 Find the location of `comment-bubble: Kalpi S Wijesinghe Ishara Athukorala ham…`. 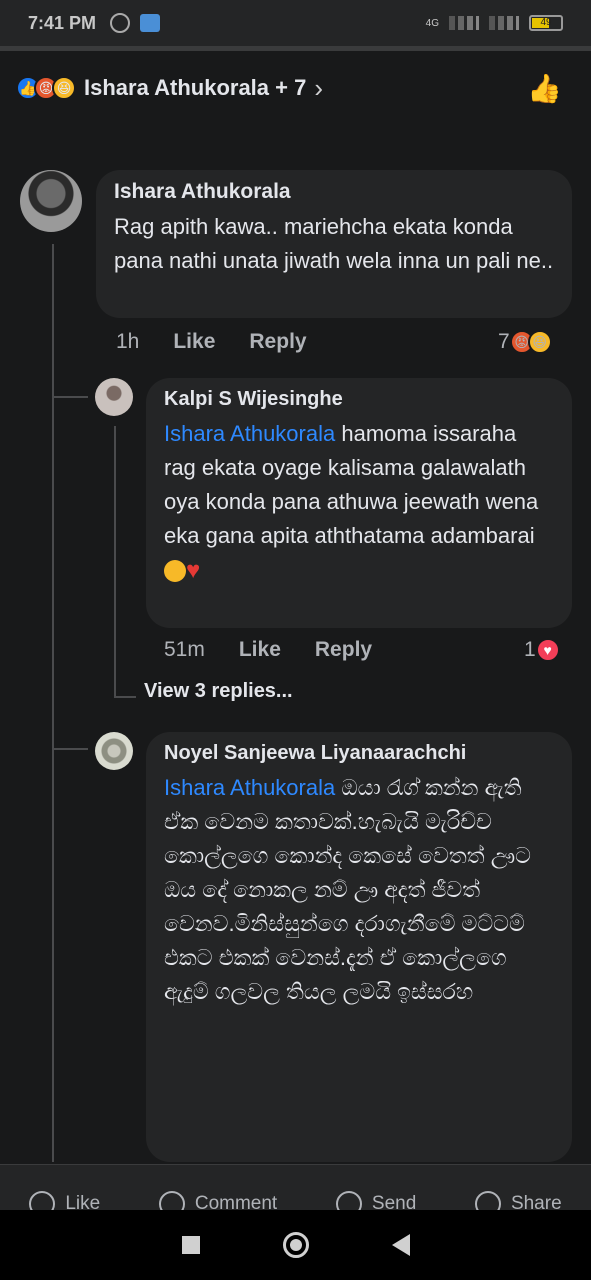

comment-bubble: Kalpi S Wijesinghe Ishara Athukorala ham… is located at coordinates (359, 503).